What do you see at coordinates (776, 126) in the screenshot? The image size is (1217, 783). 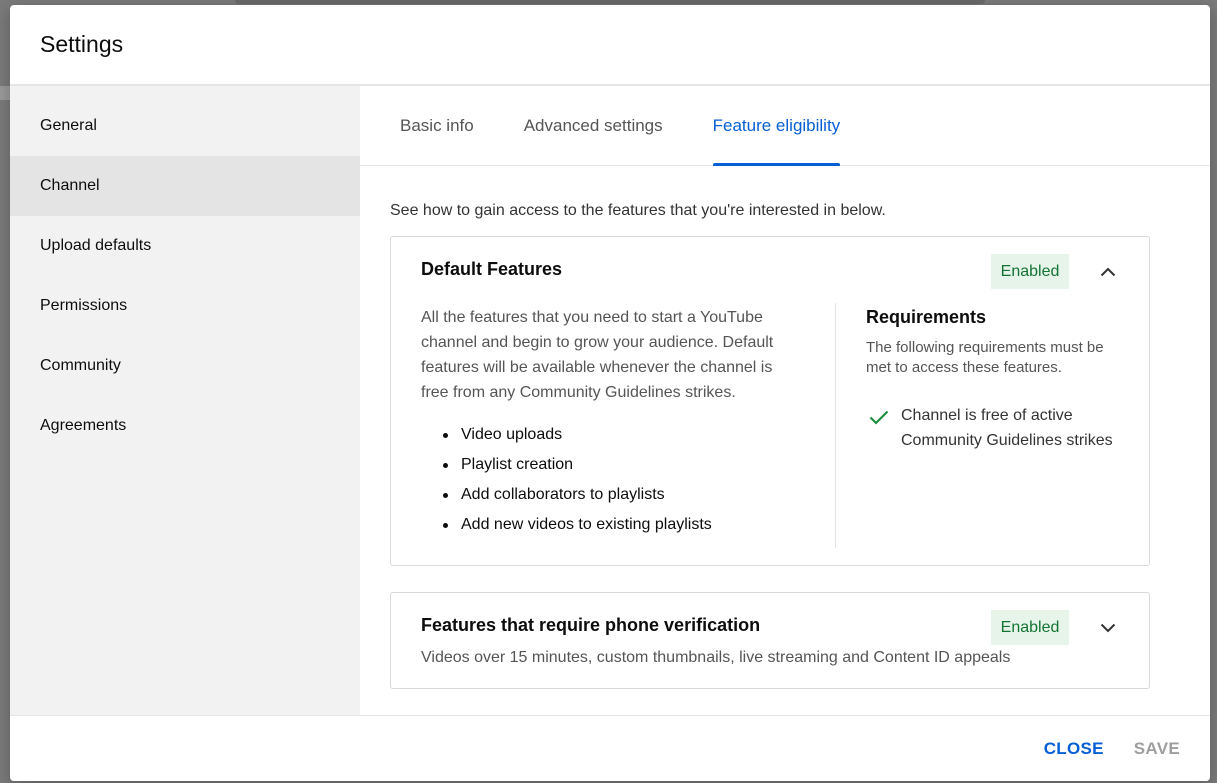 I see `tab-feature-eligibility: Feature eligibility` at bounding box center [776, 126].